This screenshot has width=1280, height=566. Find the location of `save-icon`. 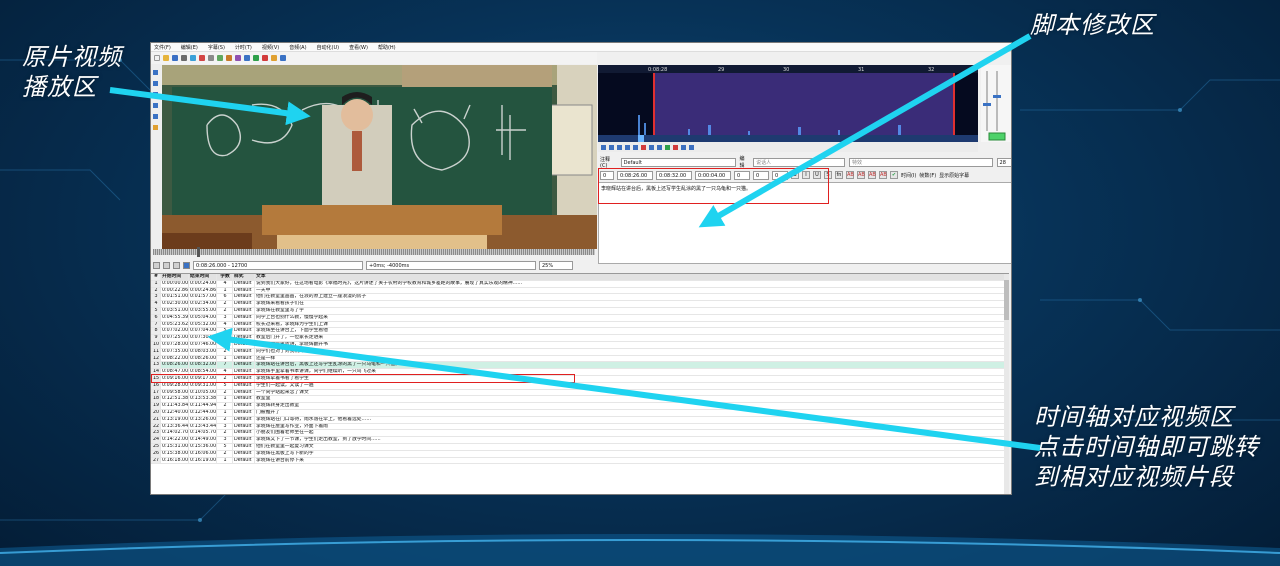

save-icon is located at coordinates (175, 58).